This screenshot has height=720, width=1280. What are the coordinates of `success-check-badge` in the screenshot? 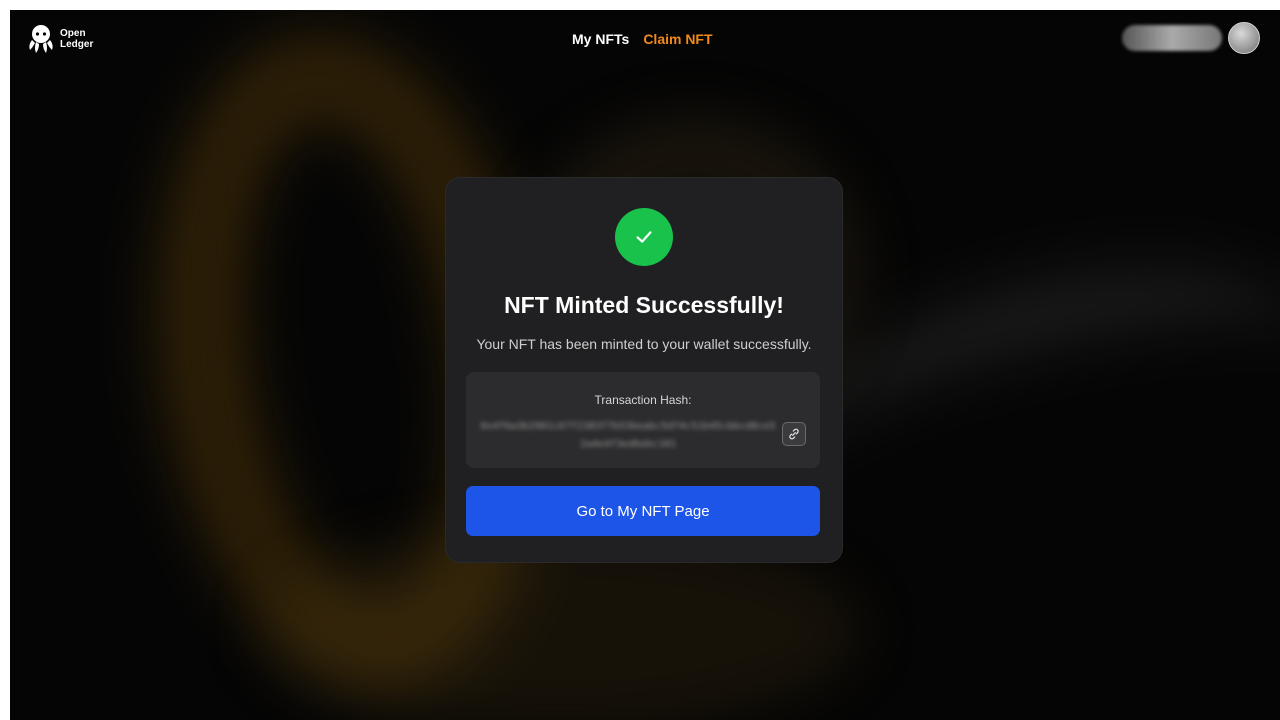 It's located at (644, 237).